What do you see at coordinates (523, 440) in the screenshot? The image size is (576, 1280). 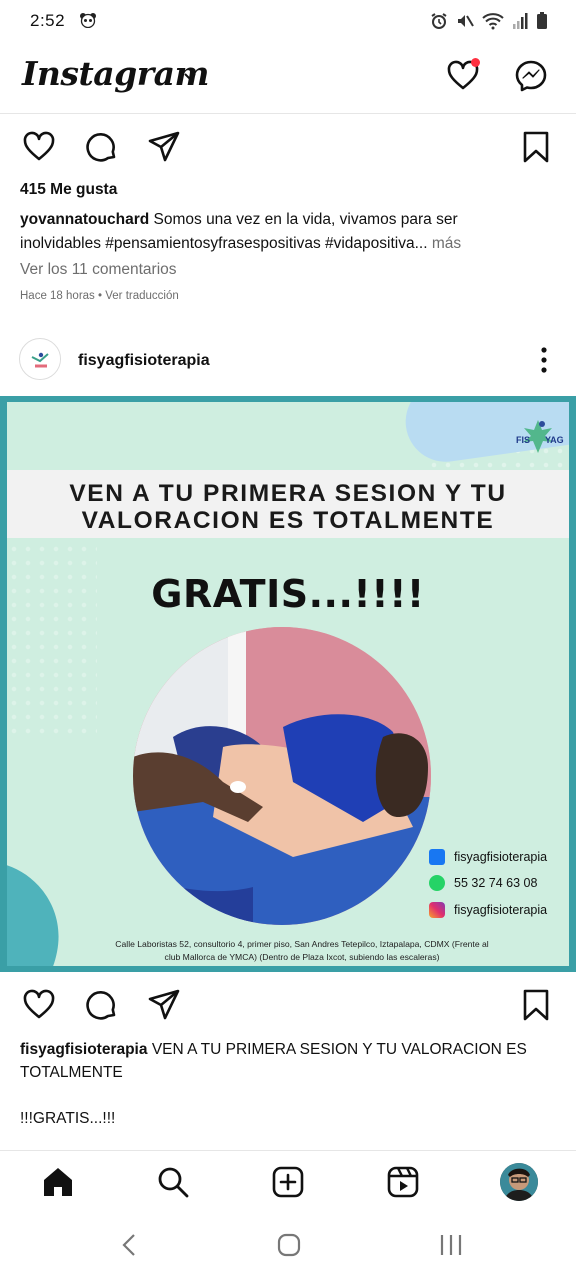 I see `brand-fis-text: FIS` at bounding box center [523, 440].